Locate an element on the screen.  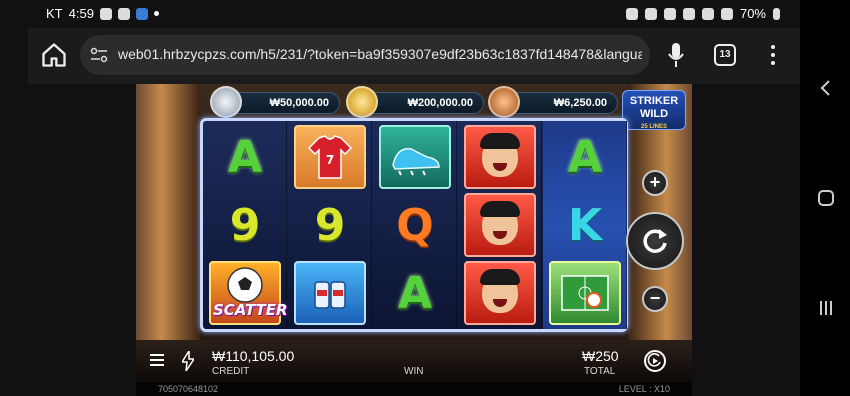
jersey-symbol: 7 is located at coordinates (330, 157).